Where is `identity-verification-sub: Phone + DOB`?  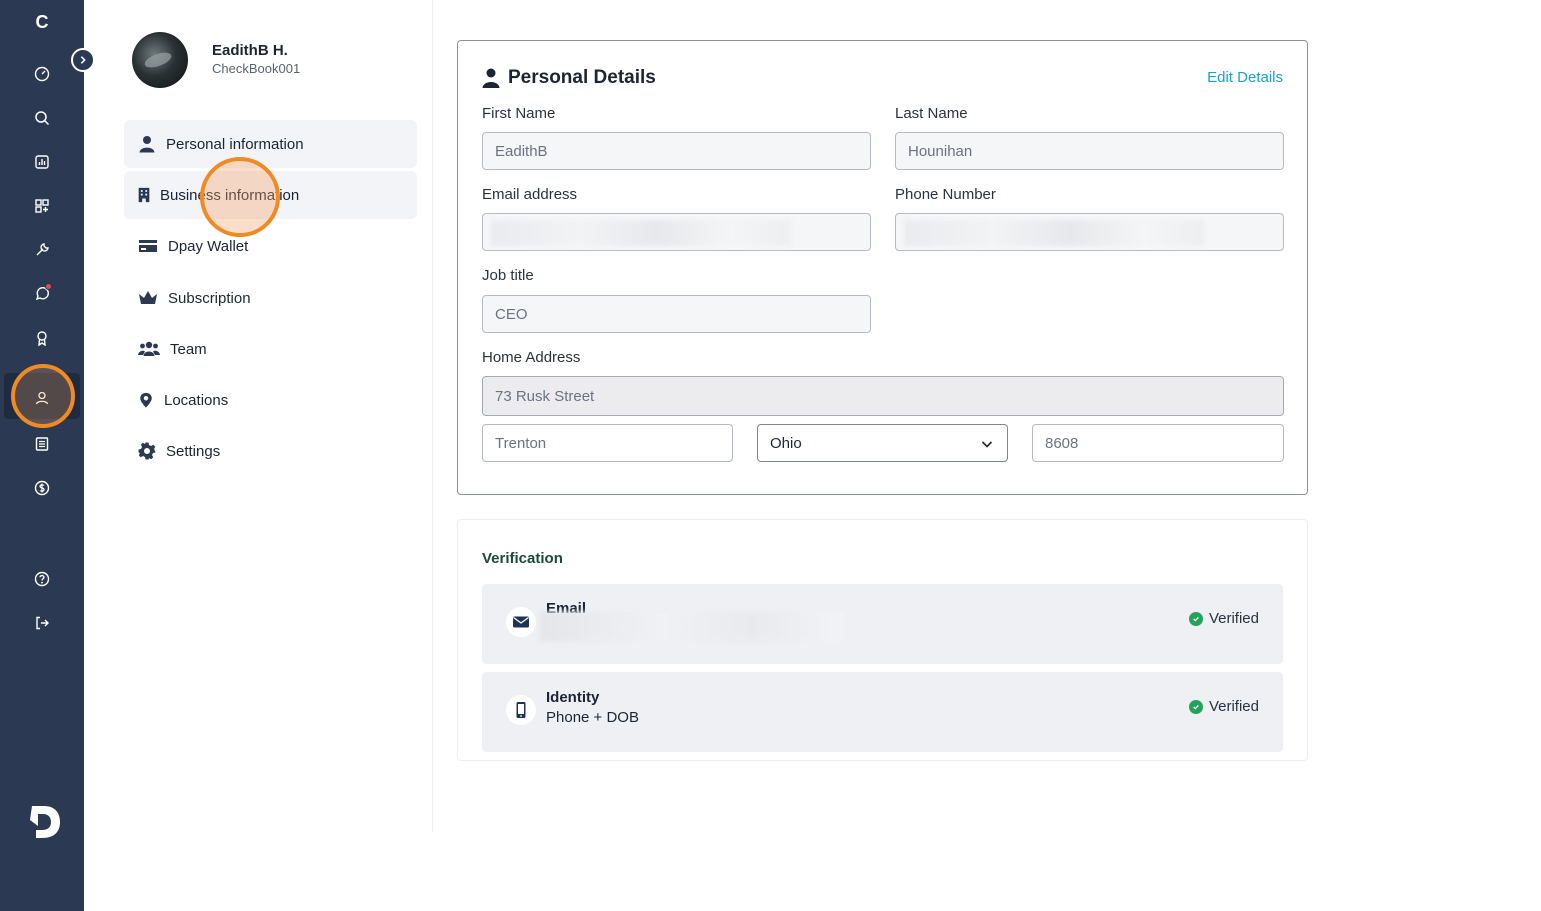 identity-verification-sub: Phone + DOB is located at coordinates (592, 717).